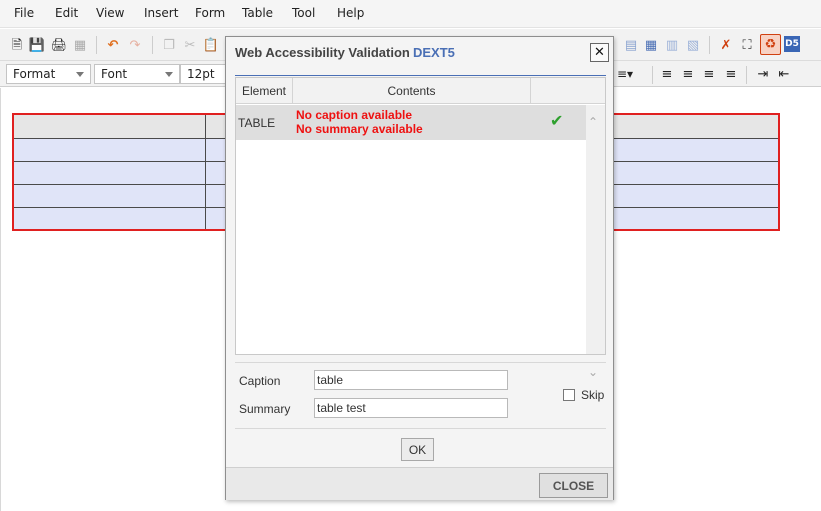 The height and width of the screenshot is (511, 821). What do you see at coordinates (34, 74) in the screenshot?
I see `format-dropdown-label: Format` at bounding box center [34, 74].